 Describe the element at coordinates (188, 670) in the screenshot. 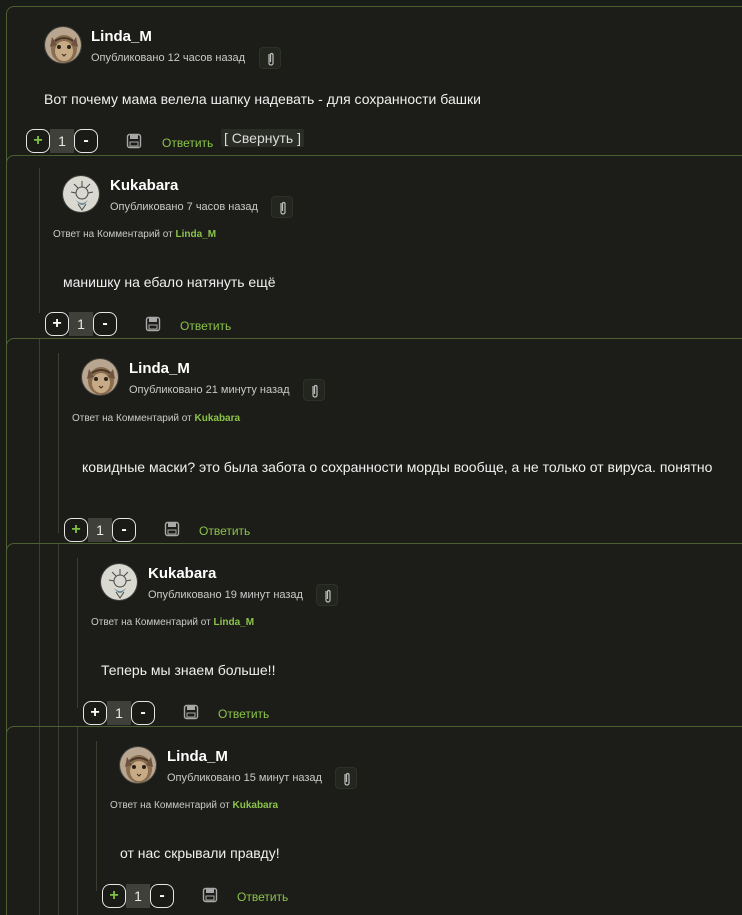

I see `comment-text: Теперь мы знаем больше!!` at that location.